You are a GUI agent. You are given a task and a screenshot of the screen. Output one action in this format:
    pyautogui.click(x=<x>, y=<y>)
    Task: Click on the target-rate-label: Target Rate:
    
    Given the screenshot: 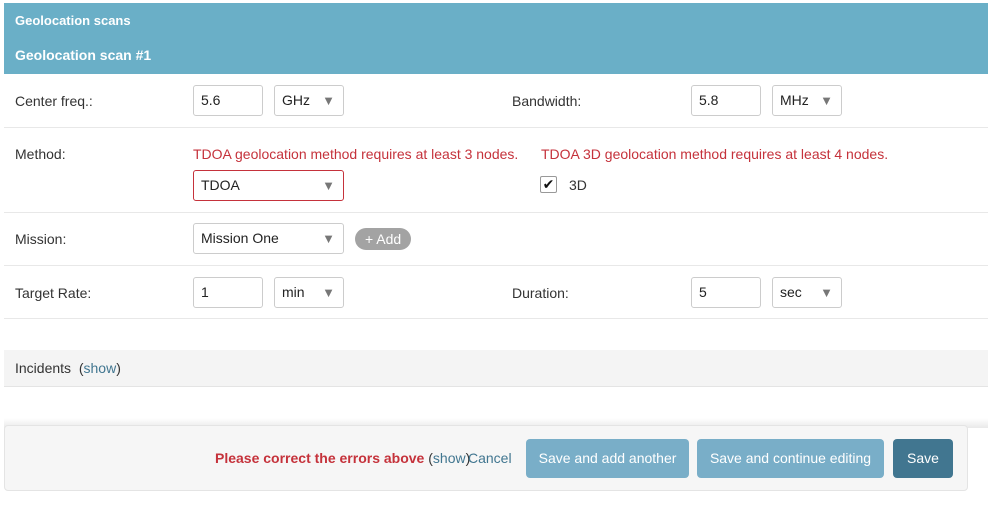 What is the action you would take?
    pyautogui.click(x=53, y=293)
    